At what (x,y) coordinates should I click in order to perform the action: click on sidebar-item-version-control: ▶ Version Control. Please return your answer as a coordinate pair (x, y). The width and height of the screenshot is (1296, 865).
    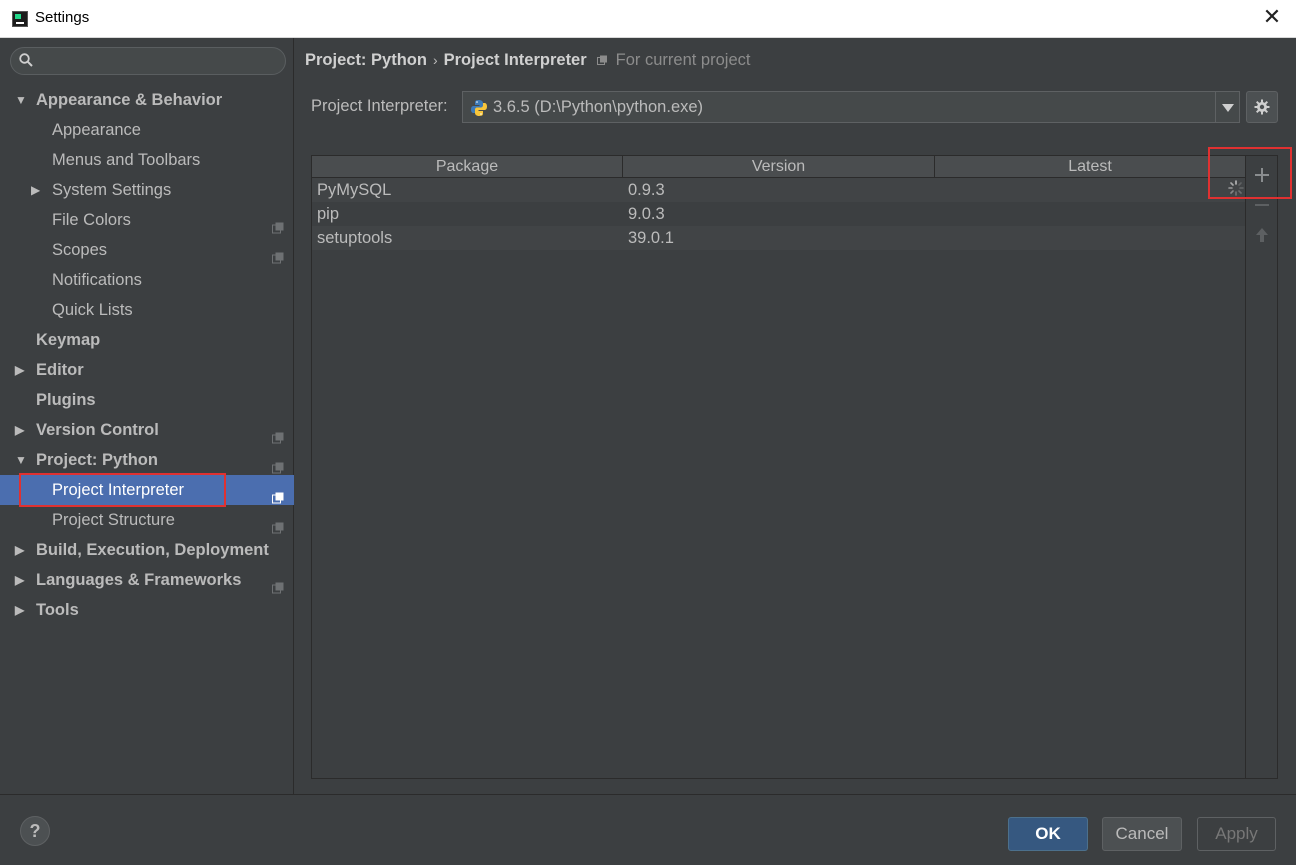
    Looking at the image, I should click on (147, 430).